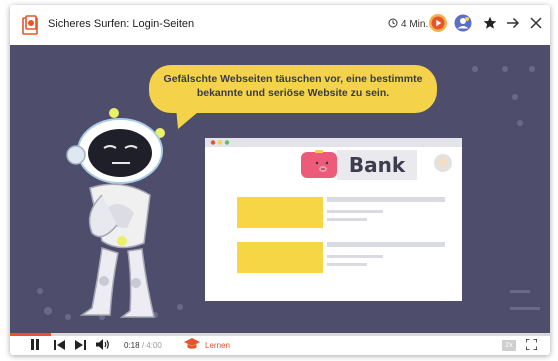  I want to click on profile-button, so click(463, 25).